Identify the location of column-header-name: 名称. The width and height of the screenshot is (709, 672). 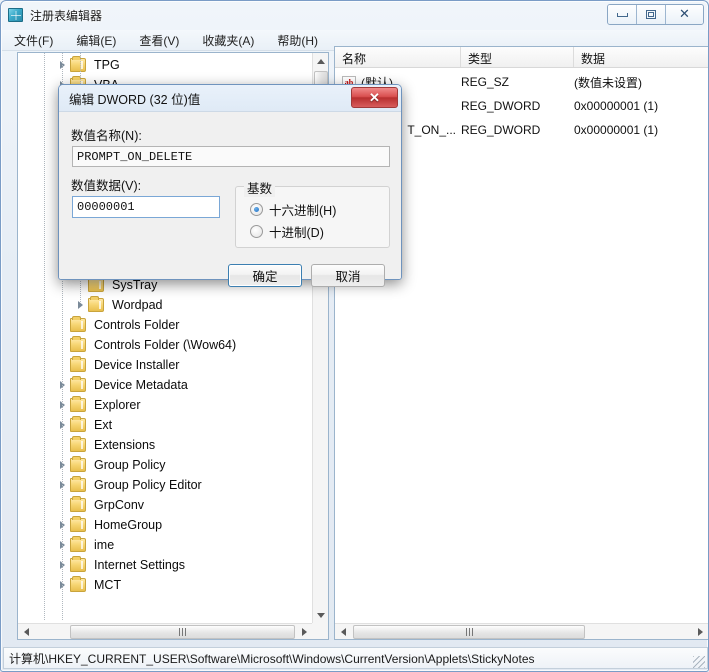
(398, 57).